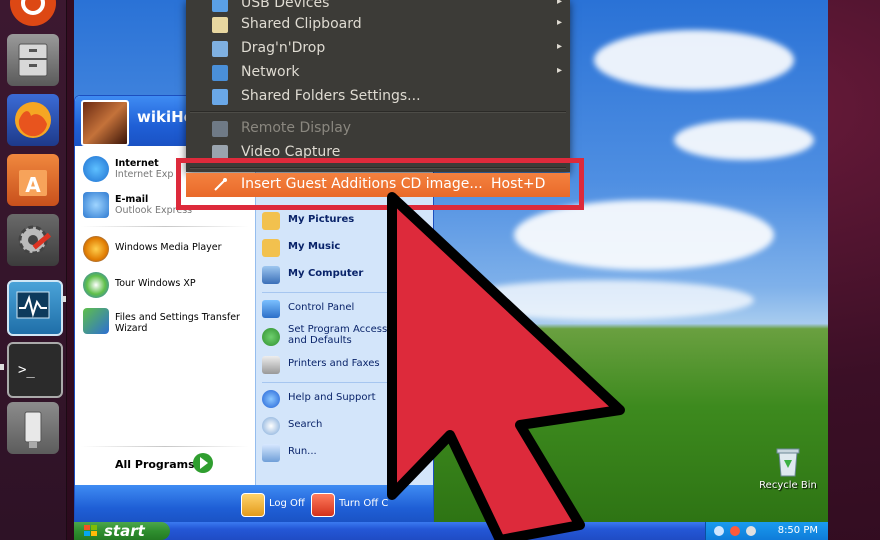 The height and width of the screenshot is (540, 880). I want to click on internet-explorer-icon, so click(96, 169).